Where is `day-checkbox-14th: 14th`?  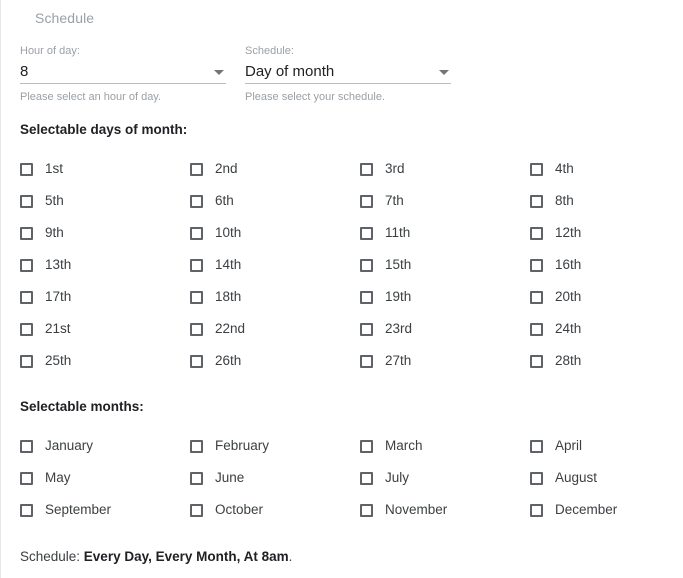 day-checkbox-14th: 14th is located at coordinates (275, 265).